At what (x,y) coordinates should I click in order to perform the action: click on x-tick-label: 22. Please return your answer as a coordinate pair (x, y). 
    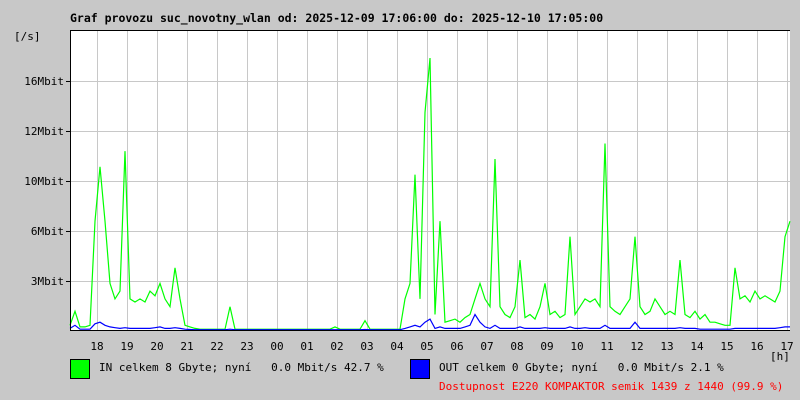
    Looking at the image, I should click on (217, 346).